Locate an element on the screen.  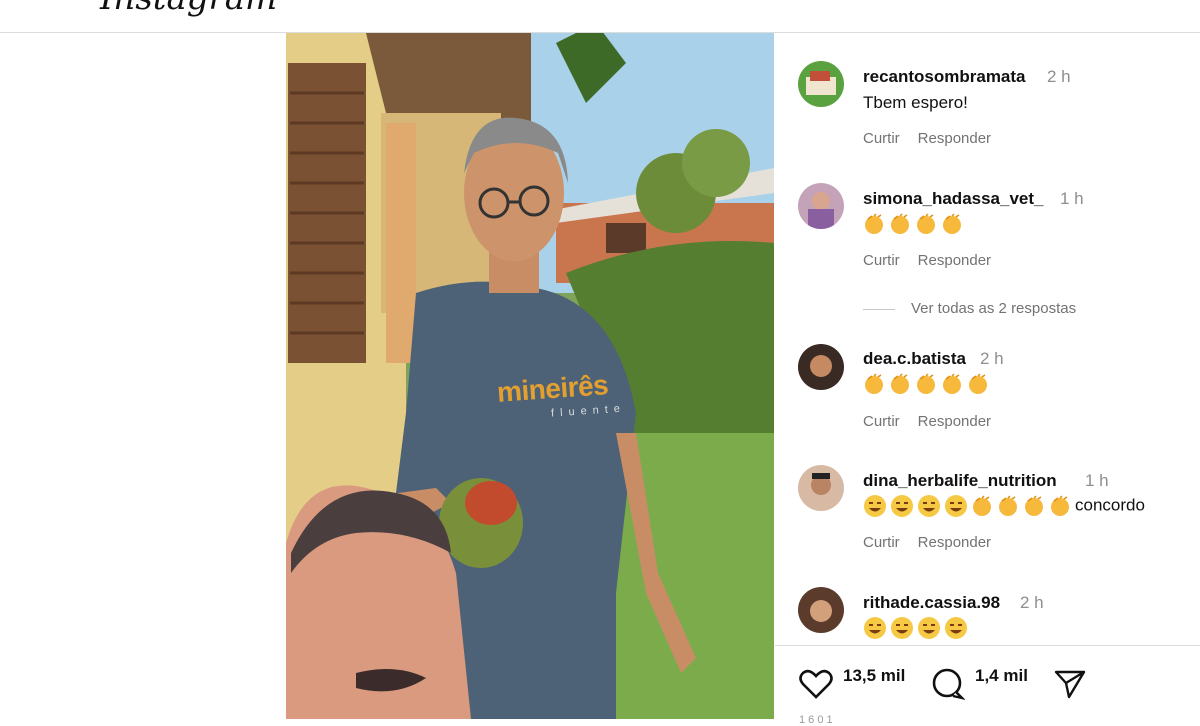
top-bar: Instagram is located at coordinates (600, 16).